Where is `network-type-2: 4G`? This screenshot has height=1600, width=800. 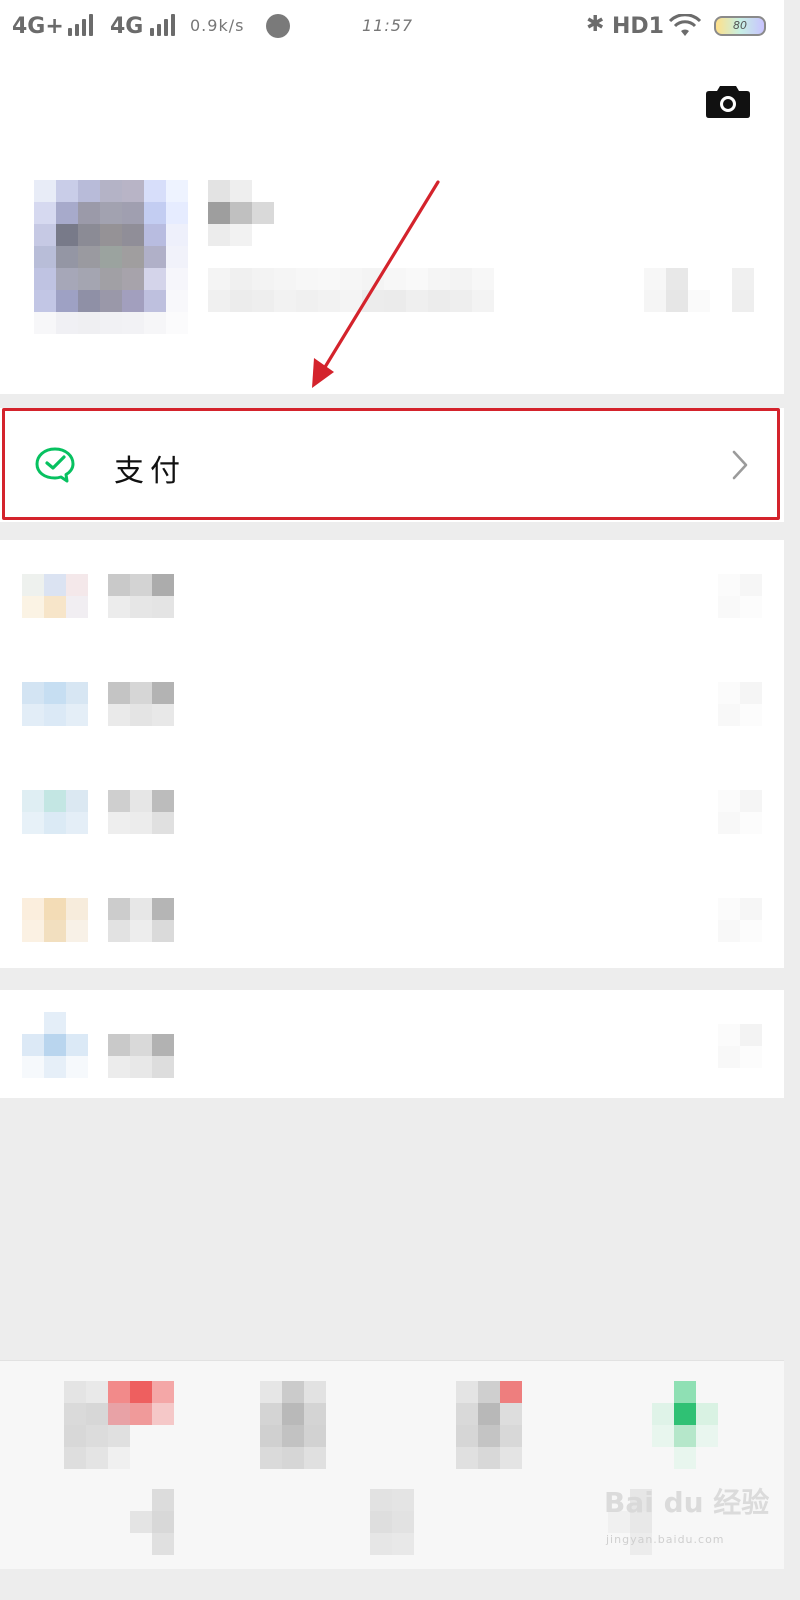
network-type-2: 4G is located at coordinates (127, 26).